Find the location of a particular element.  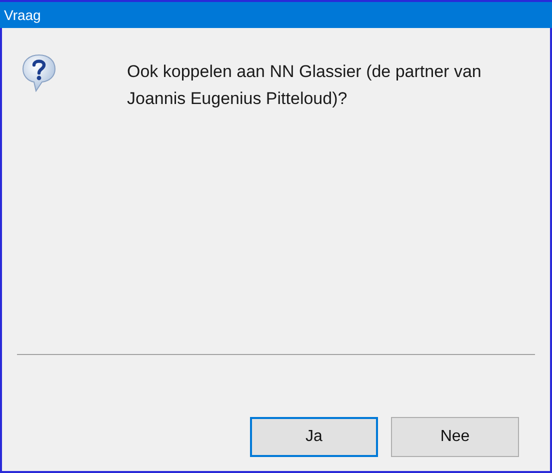

no-button: Nee is located at coordinates (455, 437).